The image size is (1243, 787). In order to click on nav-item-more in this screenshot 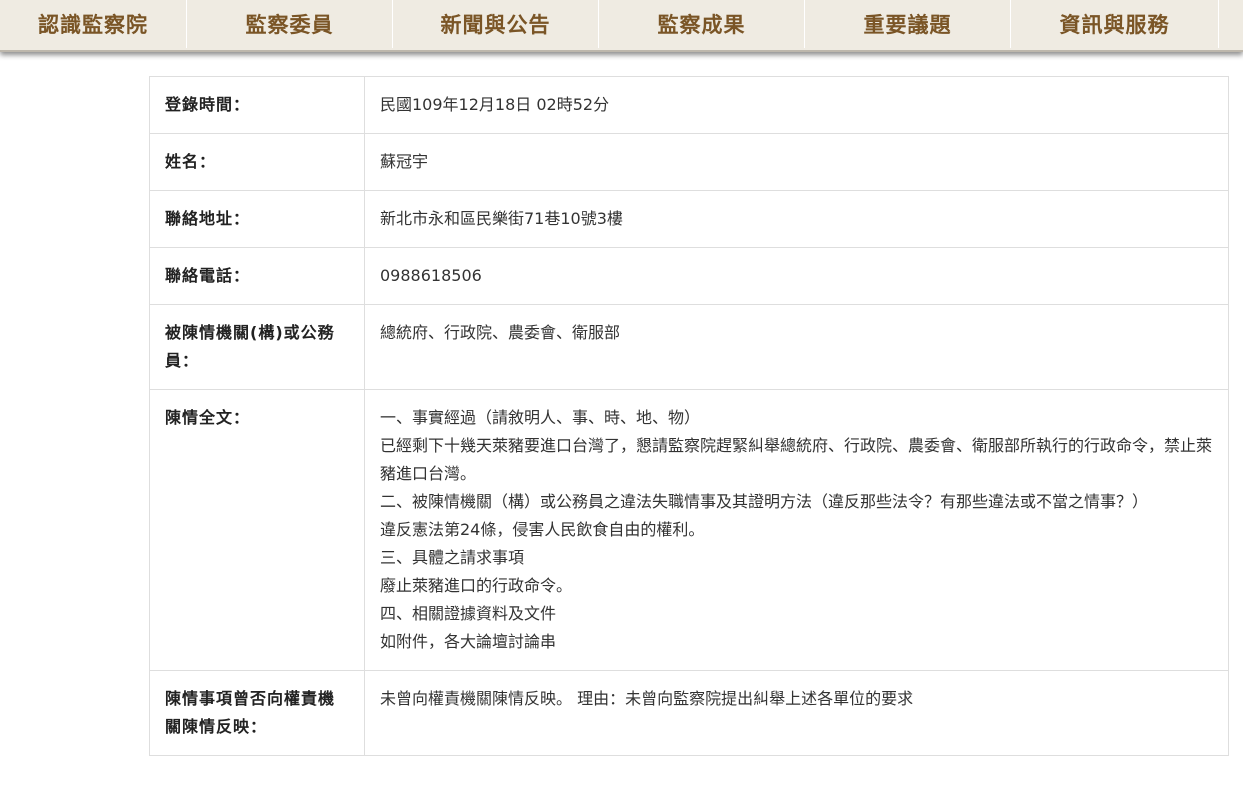, I will do `click(1231, 24)`.